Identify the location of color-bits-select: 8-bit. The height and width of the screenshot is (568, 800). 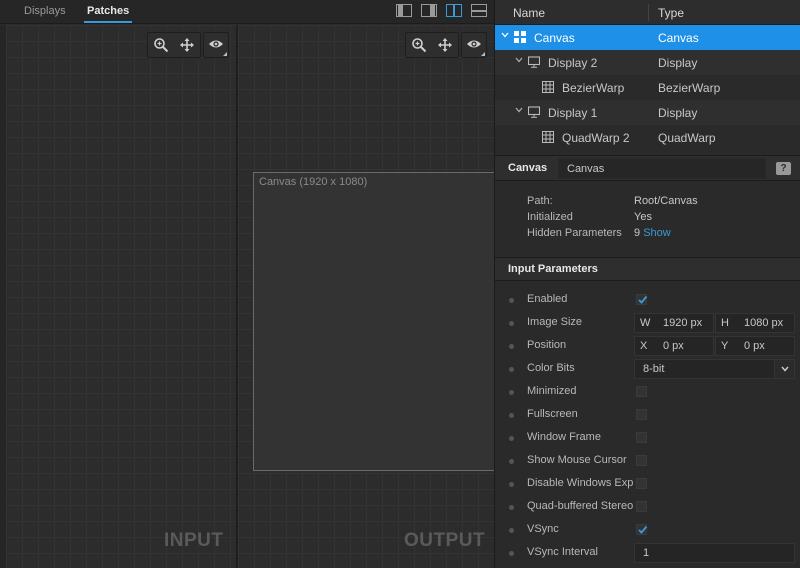
(714, 369).